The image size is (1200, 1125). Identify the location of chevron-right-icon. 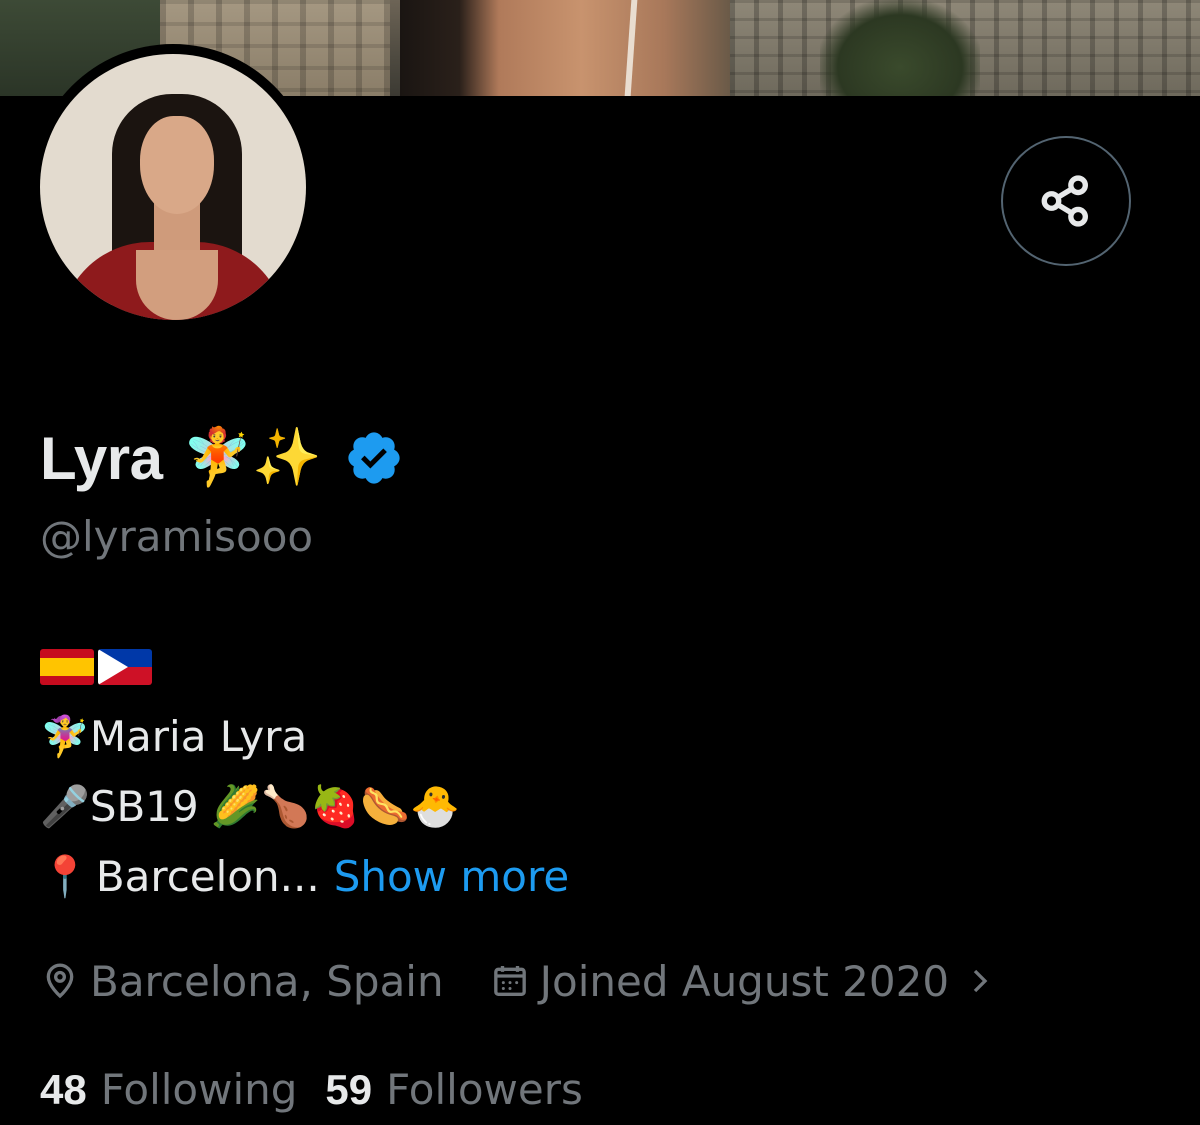
(980, 981).